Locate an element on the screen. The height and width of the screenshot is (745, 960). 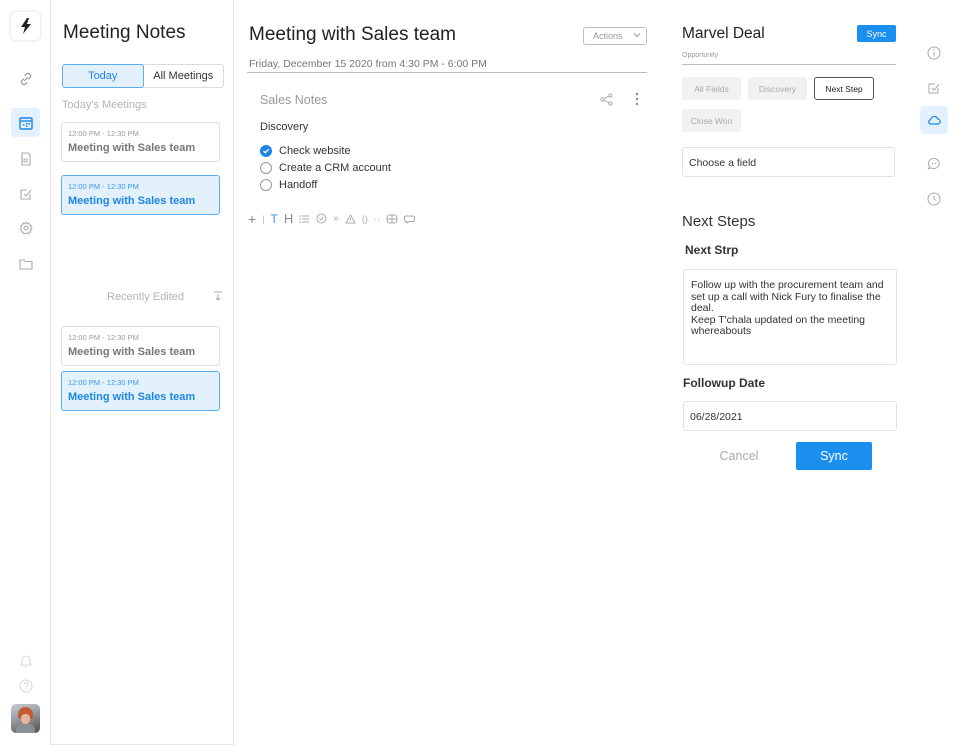
add-block-icon: + is located at coordinates (252, 219).